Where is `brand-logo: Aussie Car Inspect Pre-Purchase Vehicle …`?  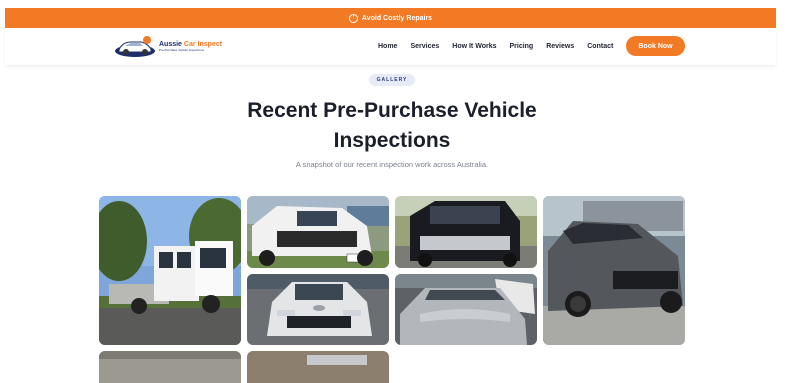 brand-logo: Aussie Car Inspect Pre-Purchase Vehicle … is located at coordinates (167, 46).